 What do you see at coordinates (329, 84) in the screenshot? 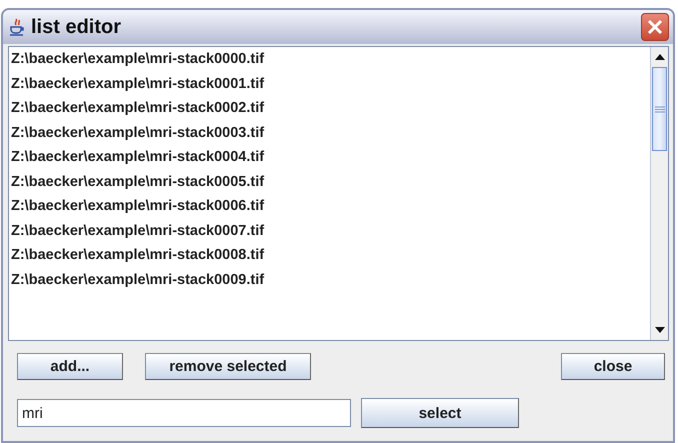
I see `list-item: Z:\baecker\example\mri-stack0001.tif` at bounding box center [329, 84].